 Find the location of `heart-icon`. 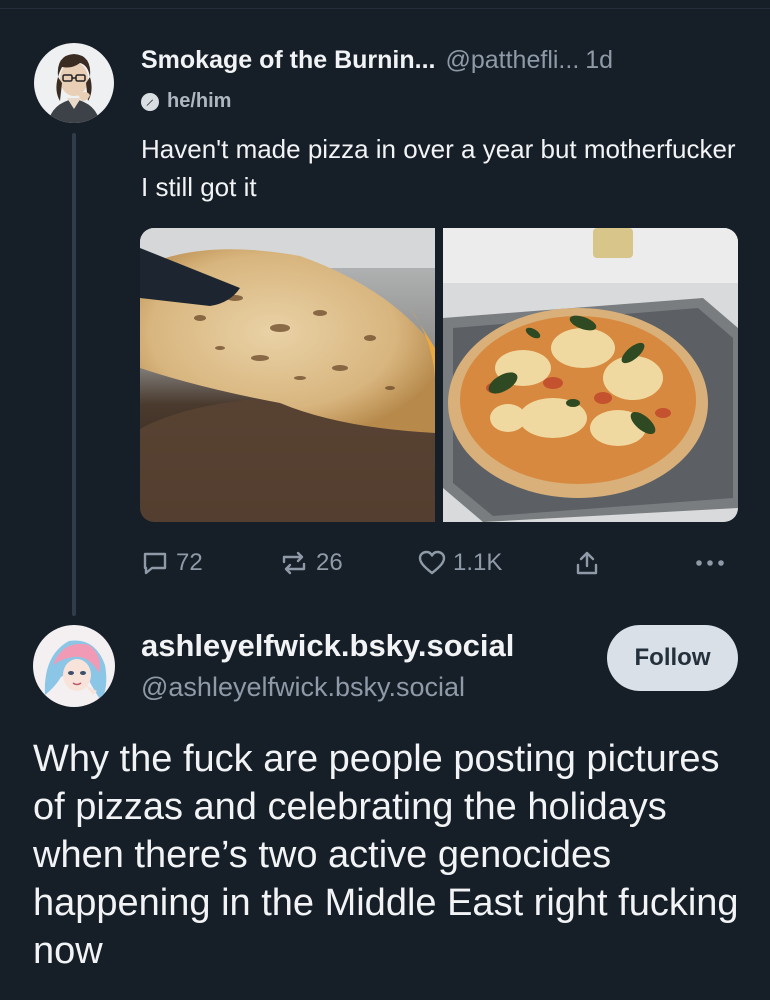

heart-icon is located at coordinates (432, 562).